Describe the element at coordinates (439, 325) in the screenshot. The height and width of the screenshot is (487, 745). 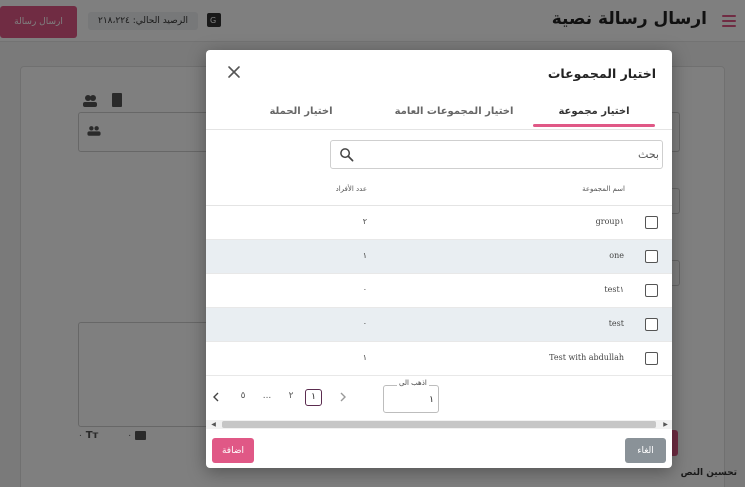
I see `table-row: test ٠` at that location.